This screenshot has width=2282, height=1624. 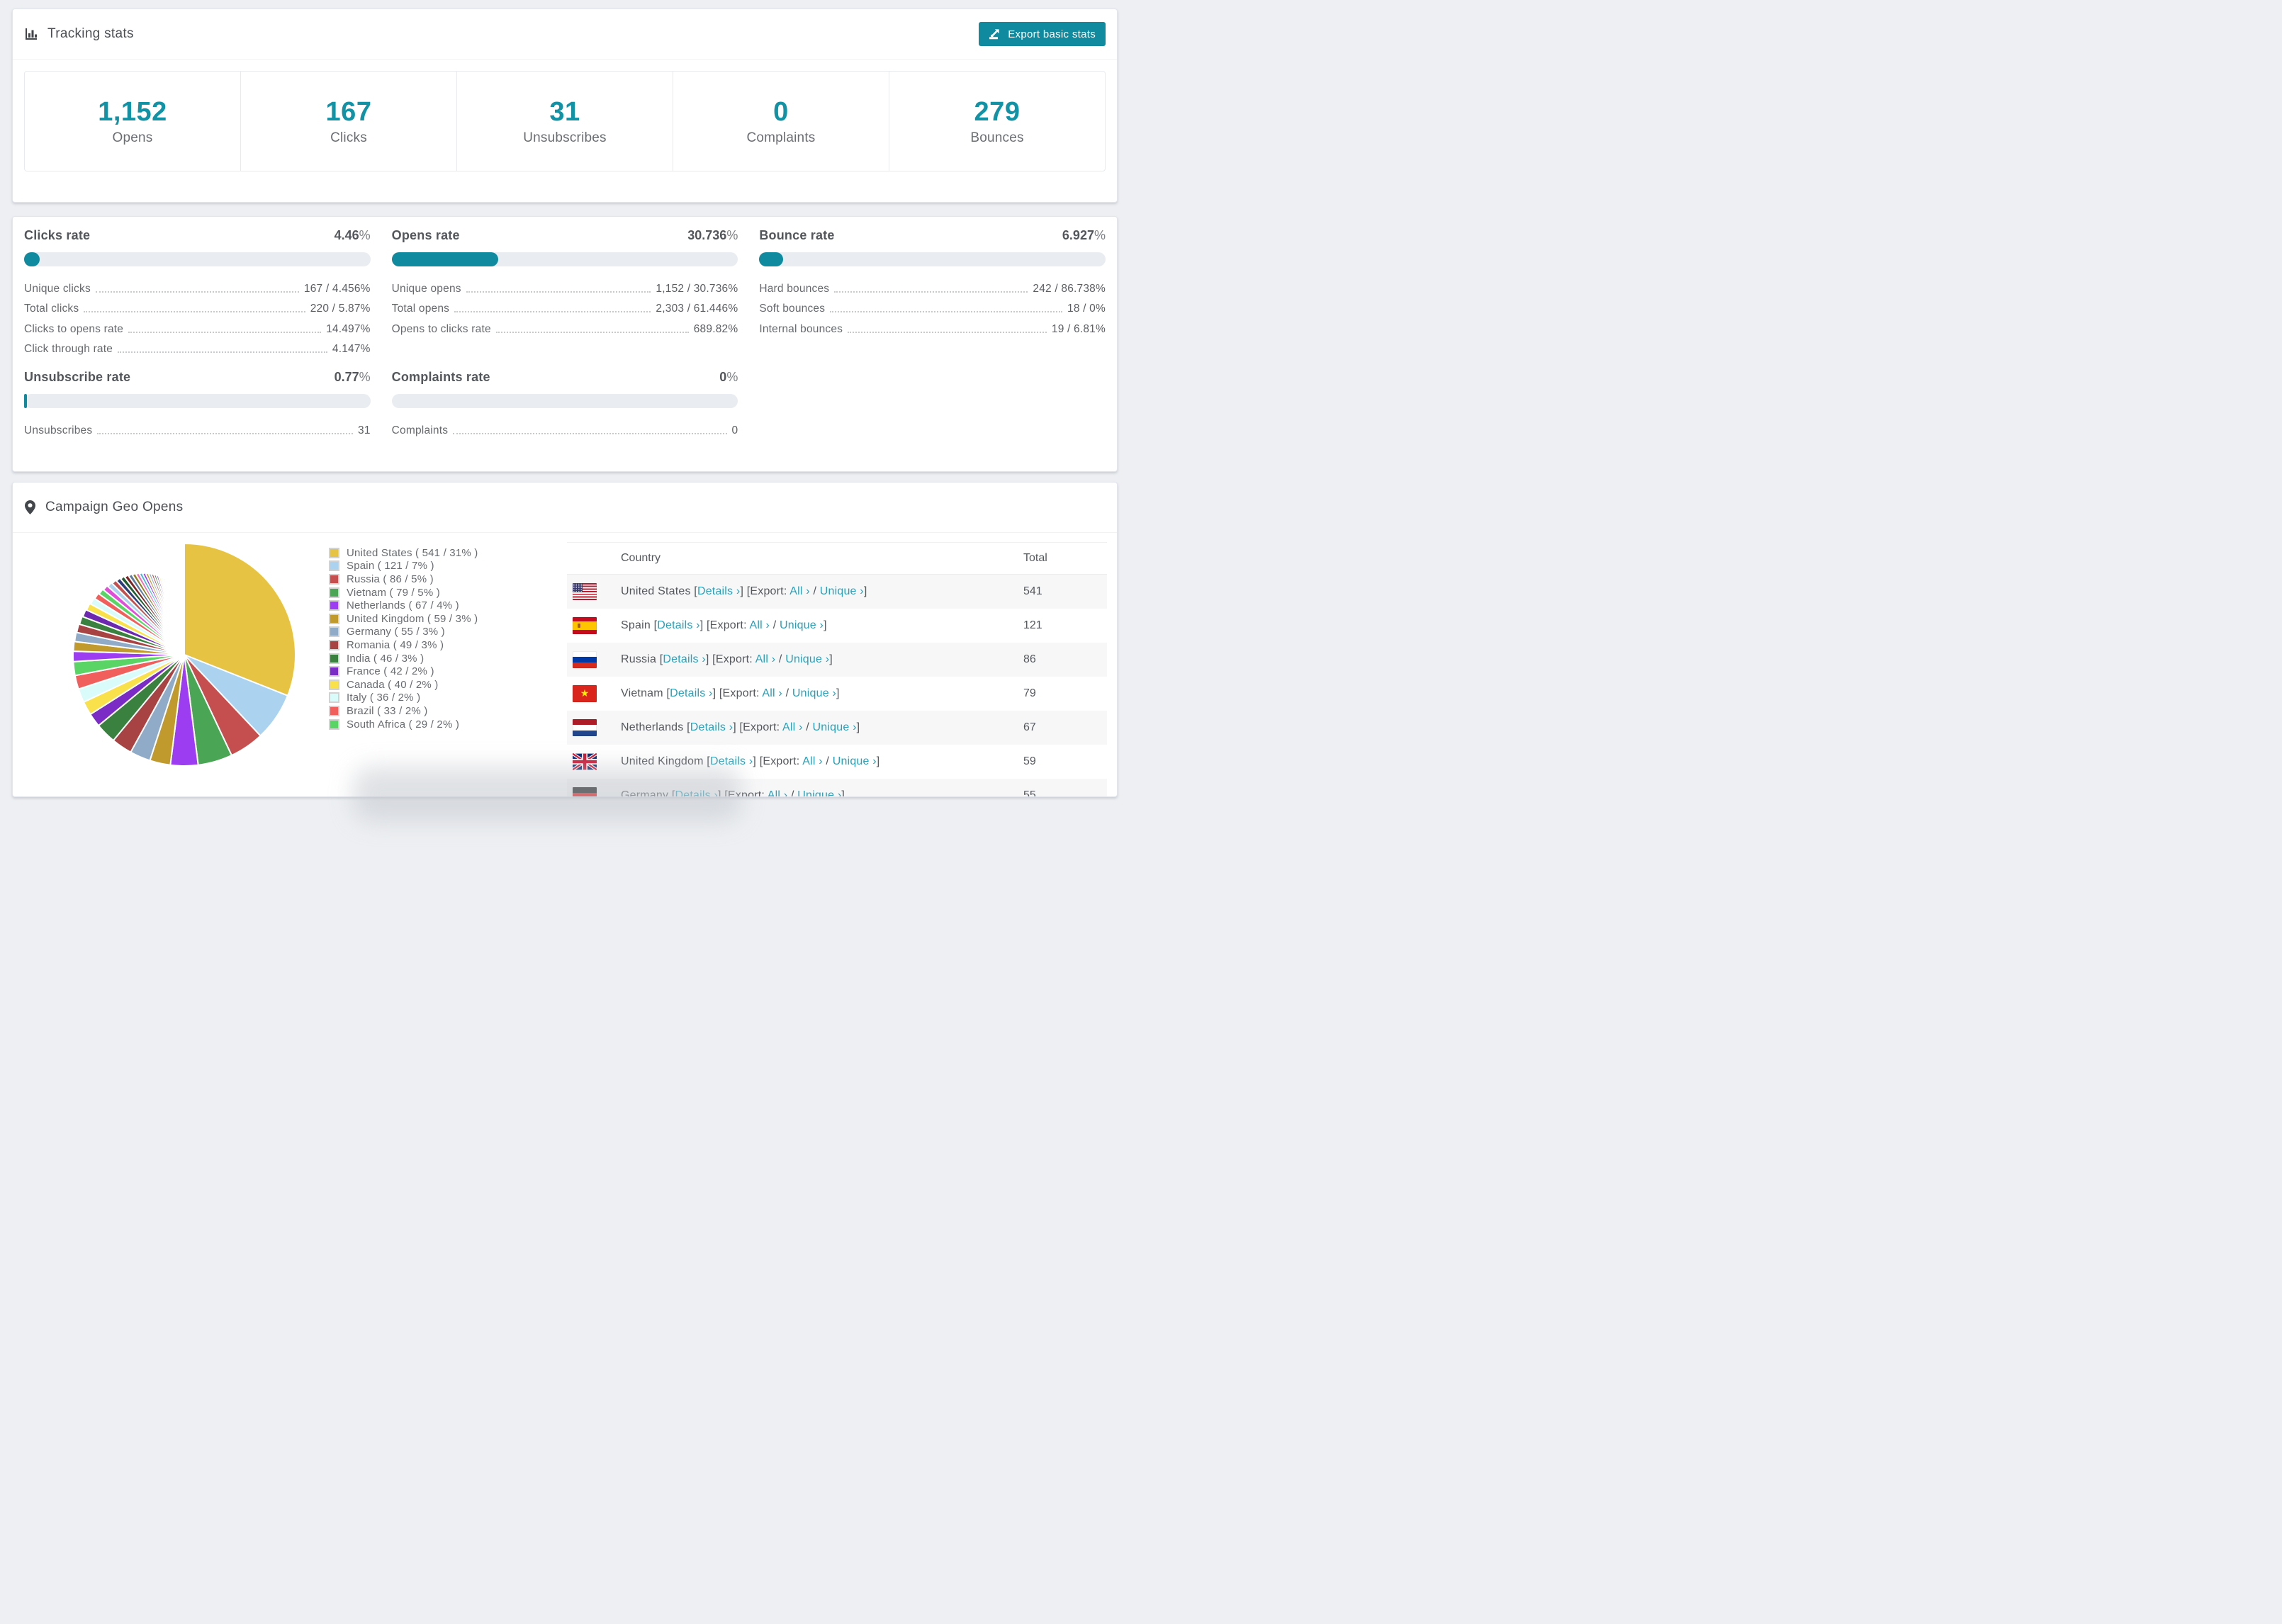 What do you see at coordinates (390, 579) in the screenshot?
I see `legend-label: Russia ( 86 / 5% )` at bounding box center [390, 579].